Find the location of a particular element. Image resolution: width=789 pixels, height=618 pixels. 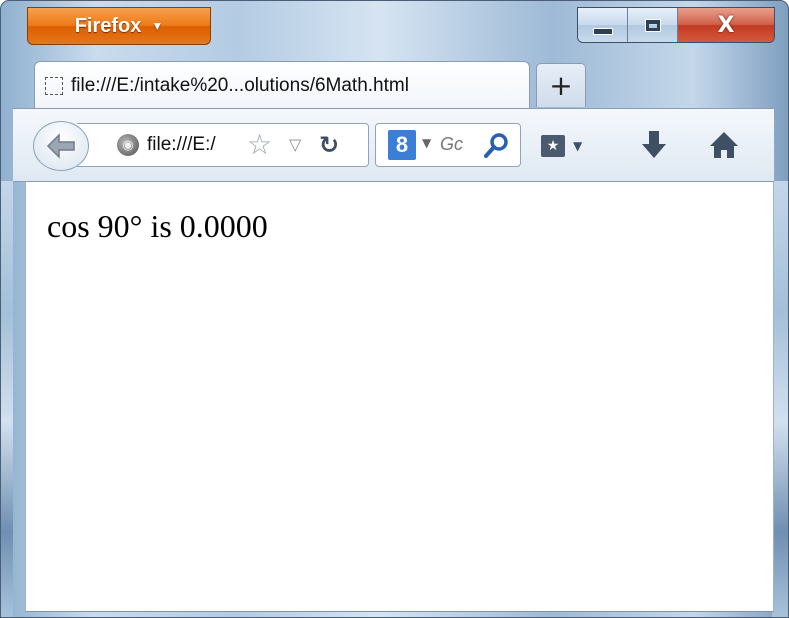

search-engine-dropdown-icon: ▼ is located at coordinates (426, 143).